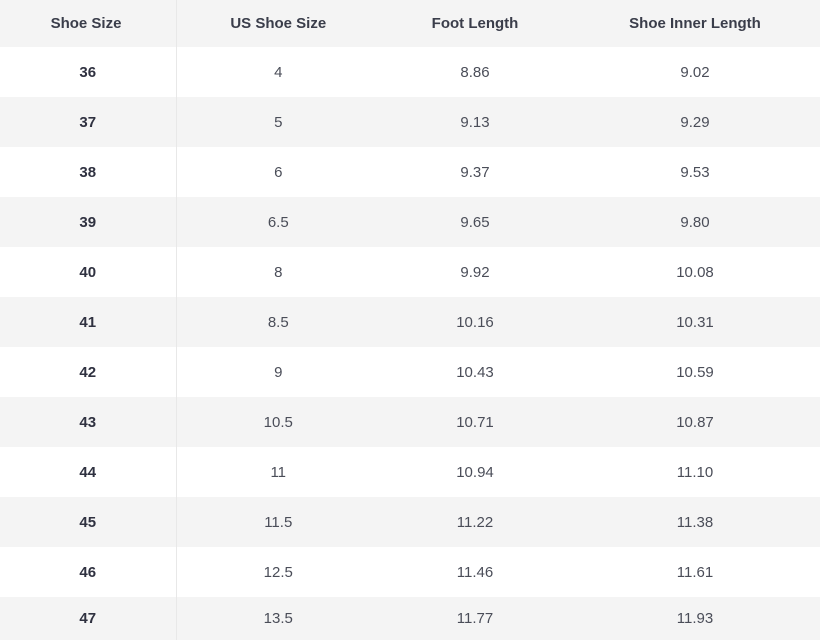 This screenshot has height=640, width=820. I want to click on cell-shoe-inner-length: 10.87, so click(695, 422).